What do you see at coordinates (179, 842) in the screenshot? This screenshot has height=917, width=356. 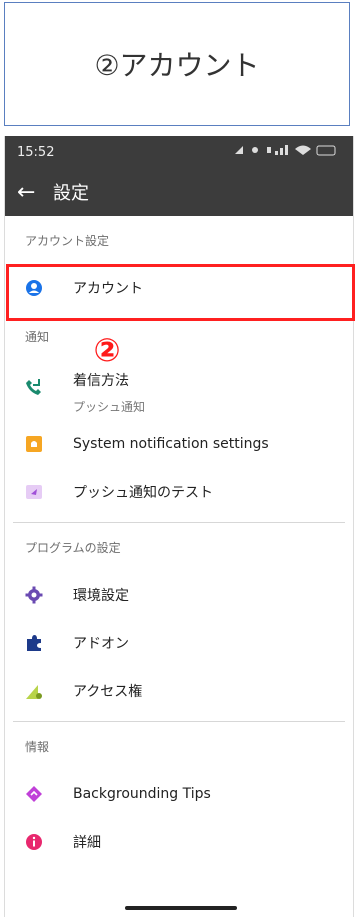 I see `list-item-details: 詳細` at bounding box center [179, 842].